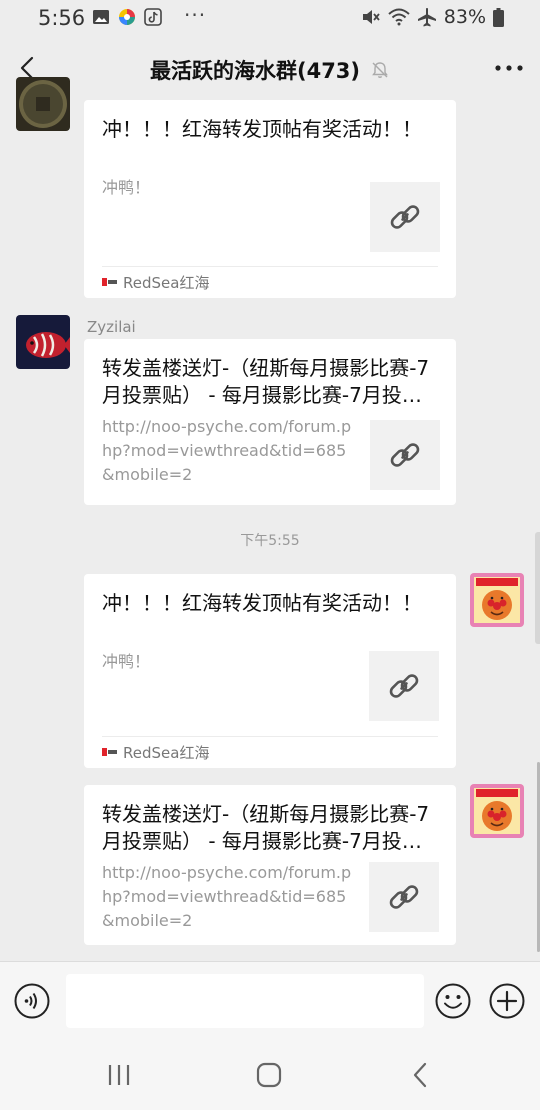 This screenshot has height=1110, width=540. What do you see at coordinates (101, 17) in the screenshot?
I see `gallery-icon` at bounding box center [101, 17].